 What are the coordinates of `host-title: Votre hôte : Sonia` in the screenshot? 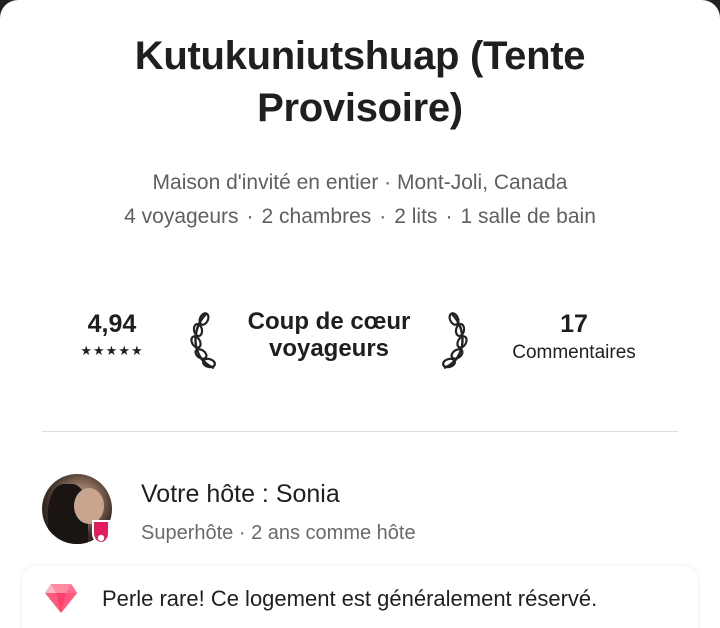 It's located at (240, 494).